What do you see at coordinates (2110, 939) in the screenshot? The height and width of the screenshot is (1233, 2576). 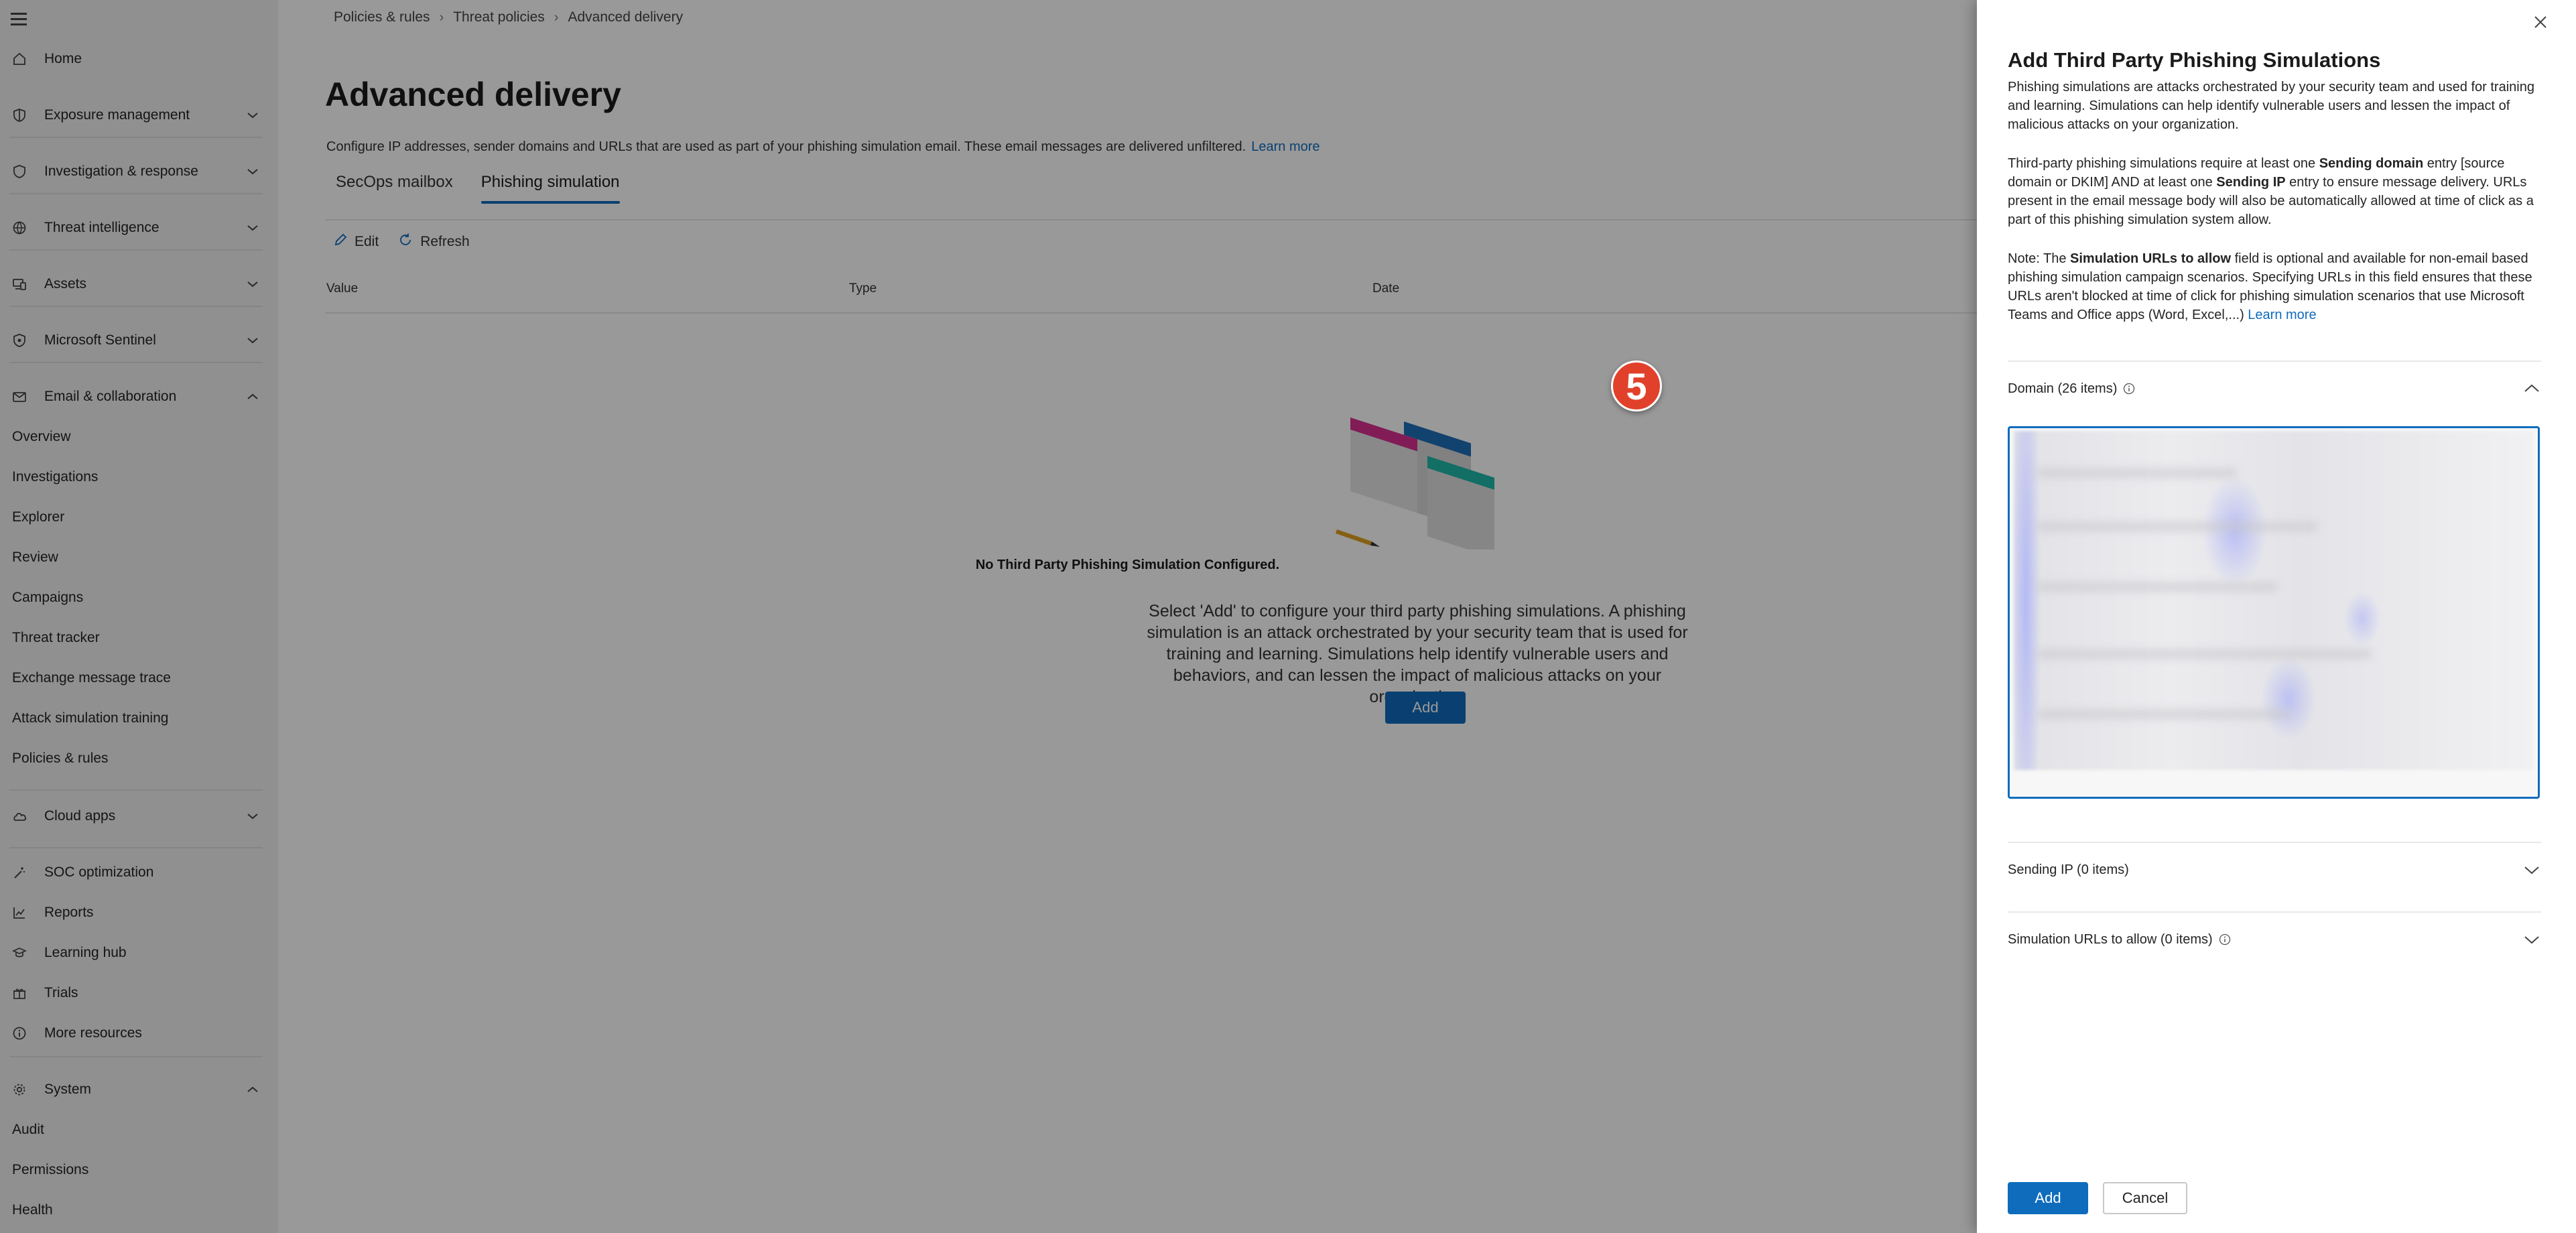 I see `simulation-urls-section-label: Simulation URLs to allow (0 items)` at bounding box center [2110, 939].